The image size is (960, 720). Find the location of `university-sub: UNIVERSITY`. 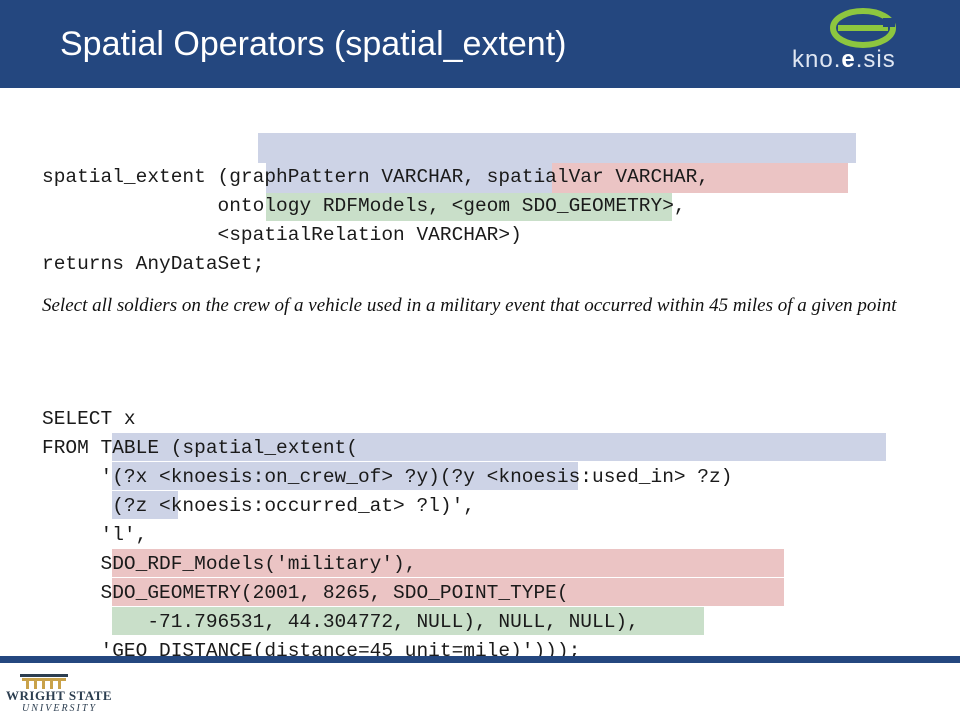

university-sub: UNIVERSITY is located at coordinates (59, 708).